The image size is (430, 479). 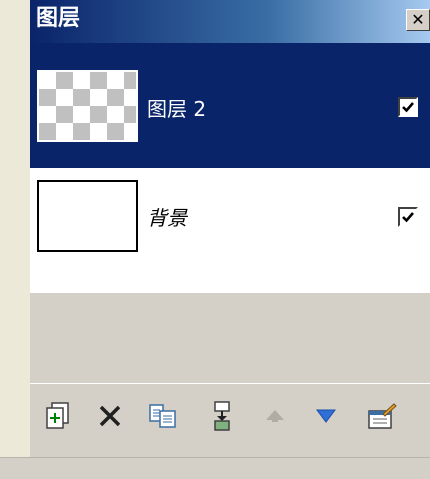 What do you see at coordinates (167, 218) in the screenshot?
I see `layer-name: 背景` at bounding box center [167, 218].